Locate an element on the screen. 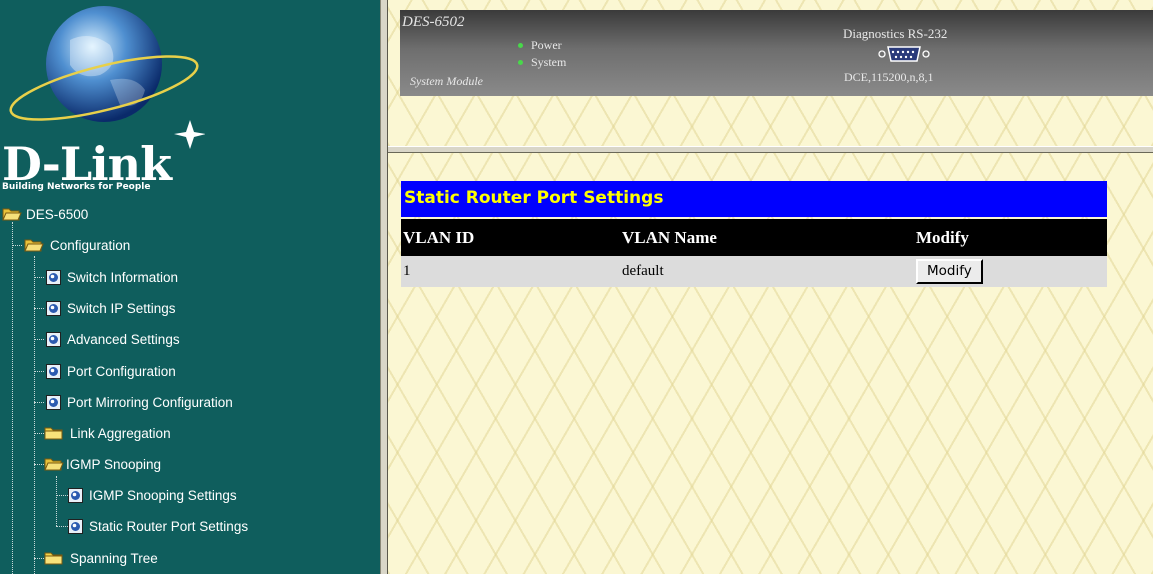  tree-item-des-6500: DES-6500 is located at coordinates (45, 214).